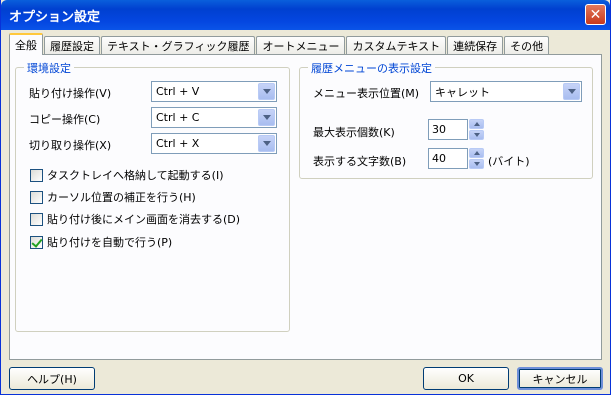 This screenshot has height=395, width=611. Describe the element at coordinates (527, 45) in the screenshot. I see `tab-other: その他` at that location.